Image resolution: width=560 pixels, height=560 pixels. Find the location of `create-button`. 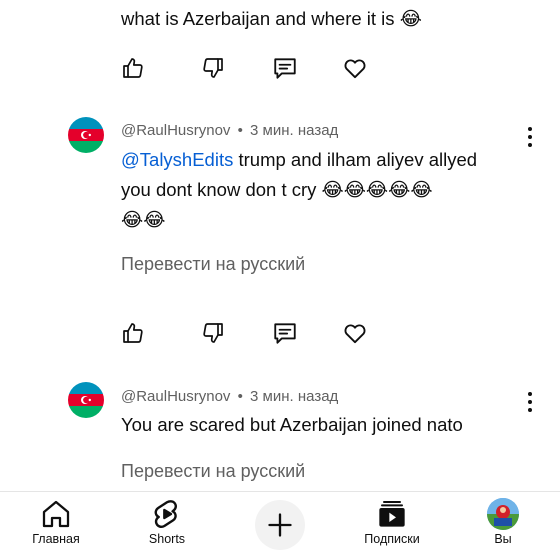

create-button is located at coordinates (280, 525).